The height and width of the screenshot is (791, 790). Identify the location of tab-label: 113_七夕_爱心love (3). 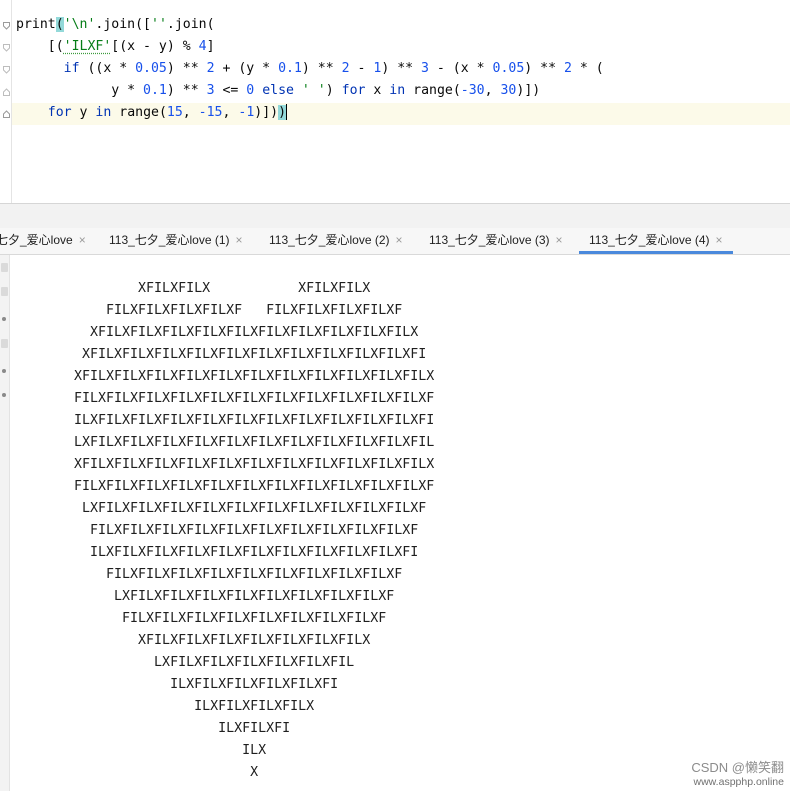
(489, 240).